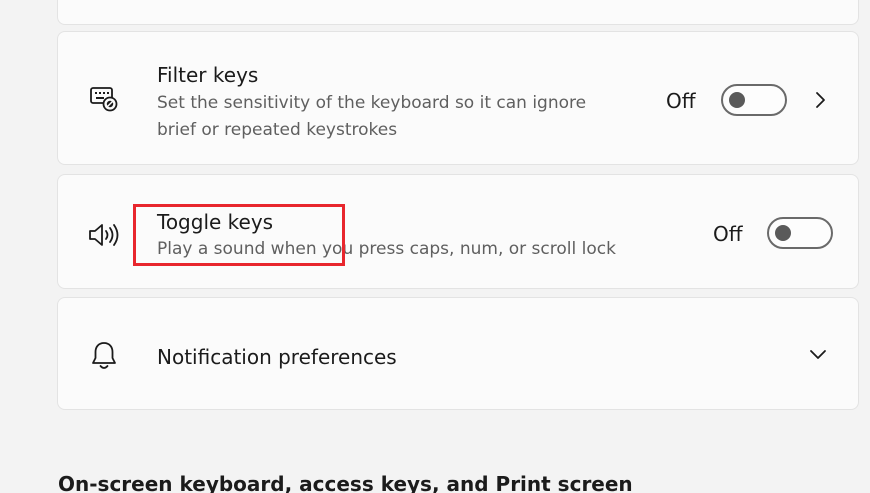 This screenshot has height=493, width=870. Describe the element at coordinates (681, 101) in the screenshot. I see `filter-keys-state-label: Off` at that location.